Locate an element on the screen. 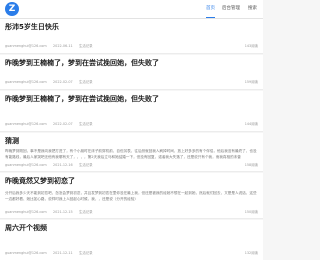 This screenshot has height=260, width=320. site-logo: Z is located at coordinates (12, 9).